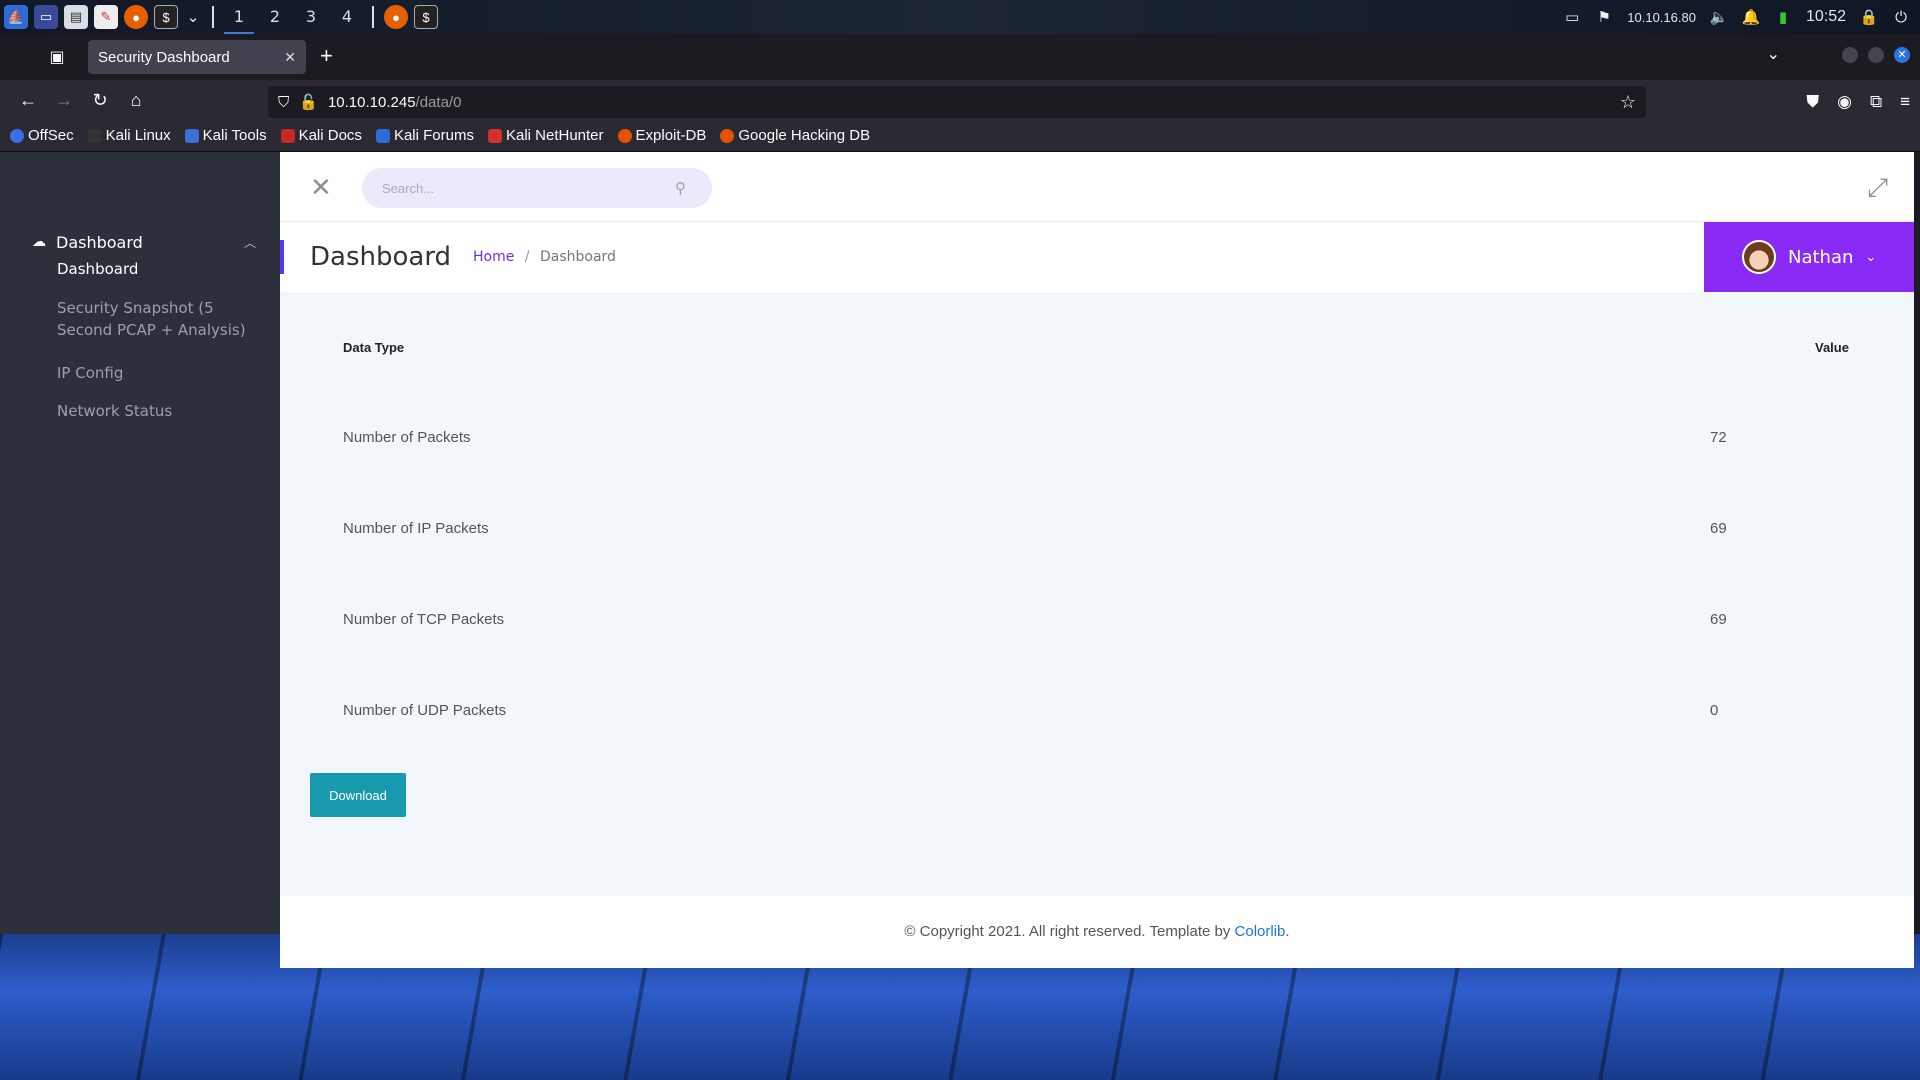  I want to click on exploit-db-icon, so click(624, 135).